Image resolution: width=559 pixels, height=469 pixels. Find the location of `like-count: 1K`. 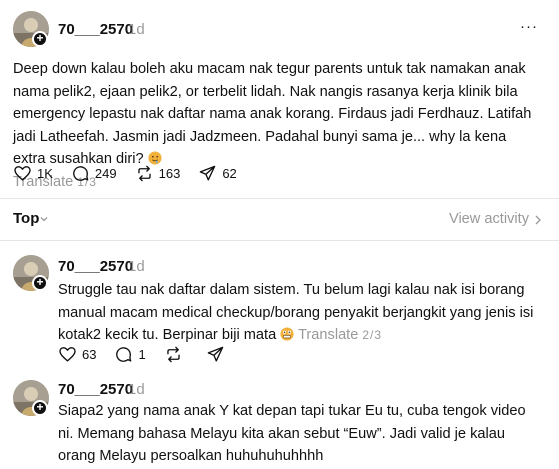

like-count: 1K is located at coordinates (45, 173).